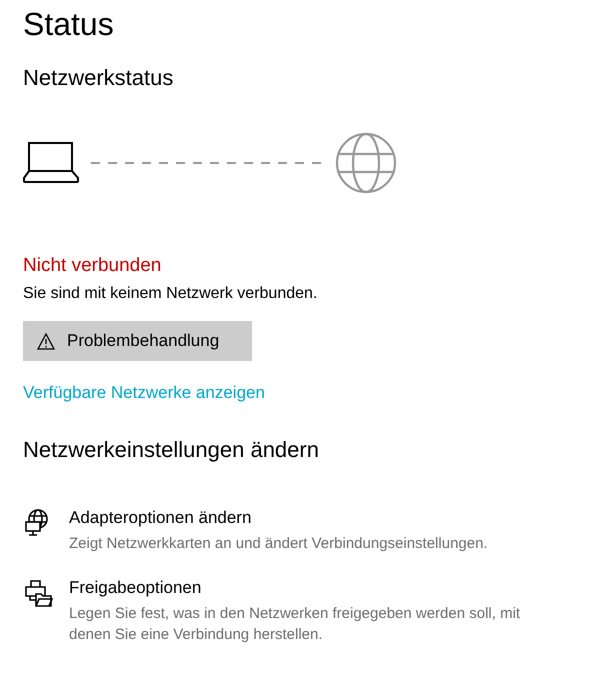 The width and height of the screenshot is (589, 682). What do you see at coordinates (170, 294) in the screenshot?
I see `status-description: Sie sind mit keinem Netzwerk verbunden.` at bounding box center [170, 294].